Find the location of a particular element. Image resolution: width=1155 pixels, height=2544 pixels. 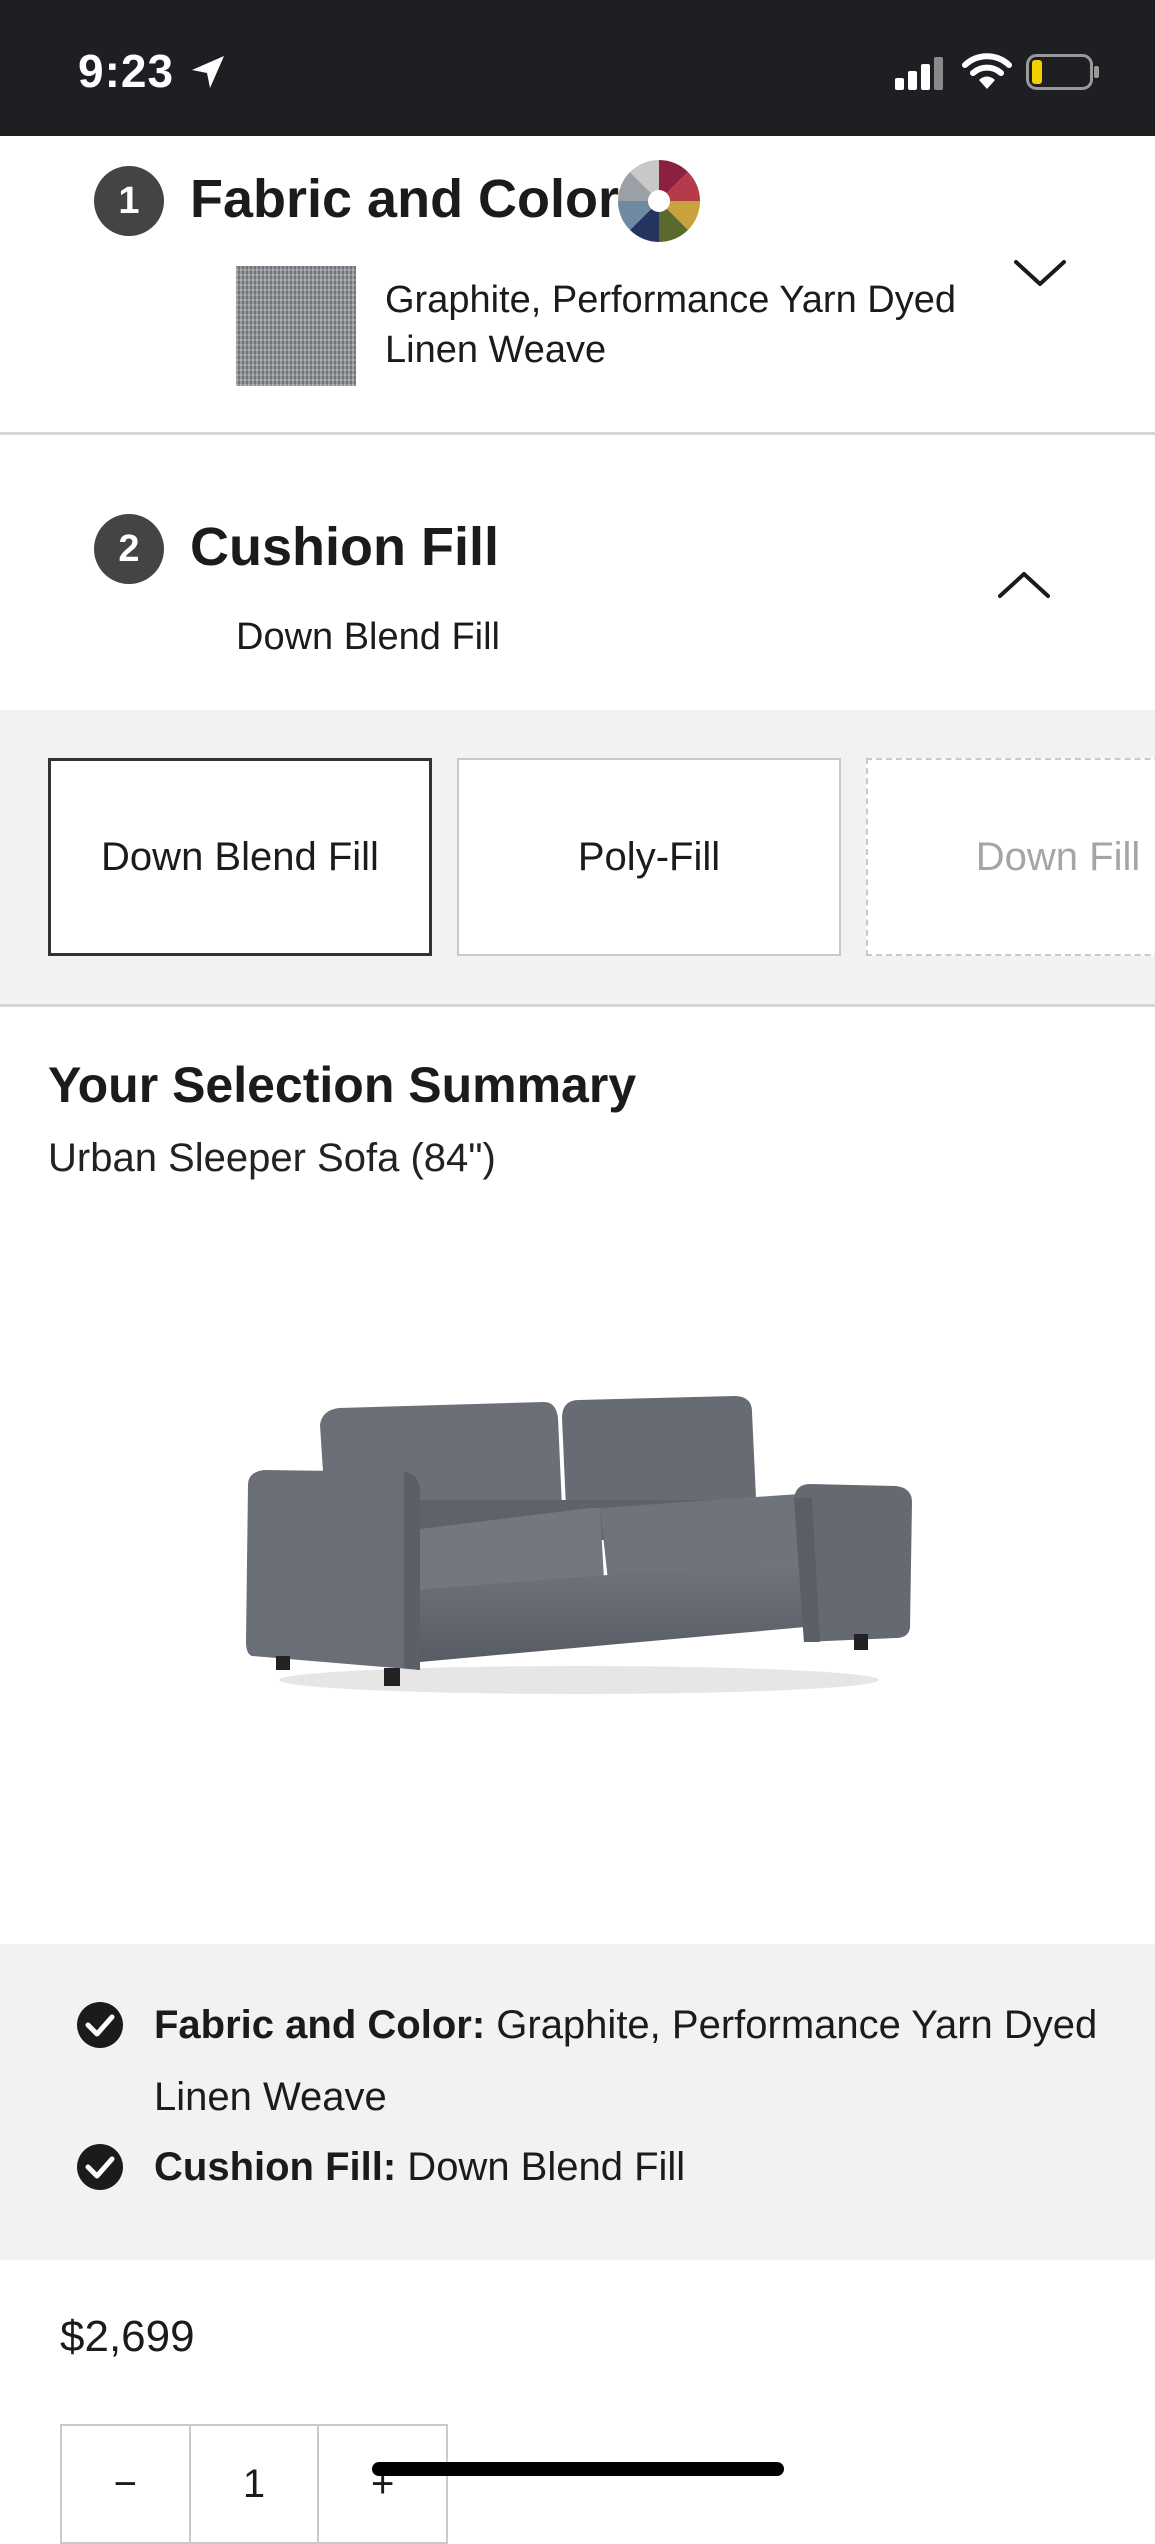

sofa-image is located at coordinates (579, 1545).